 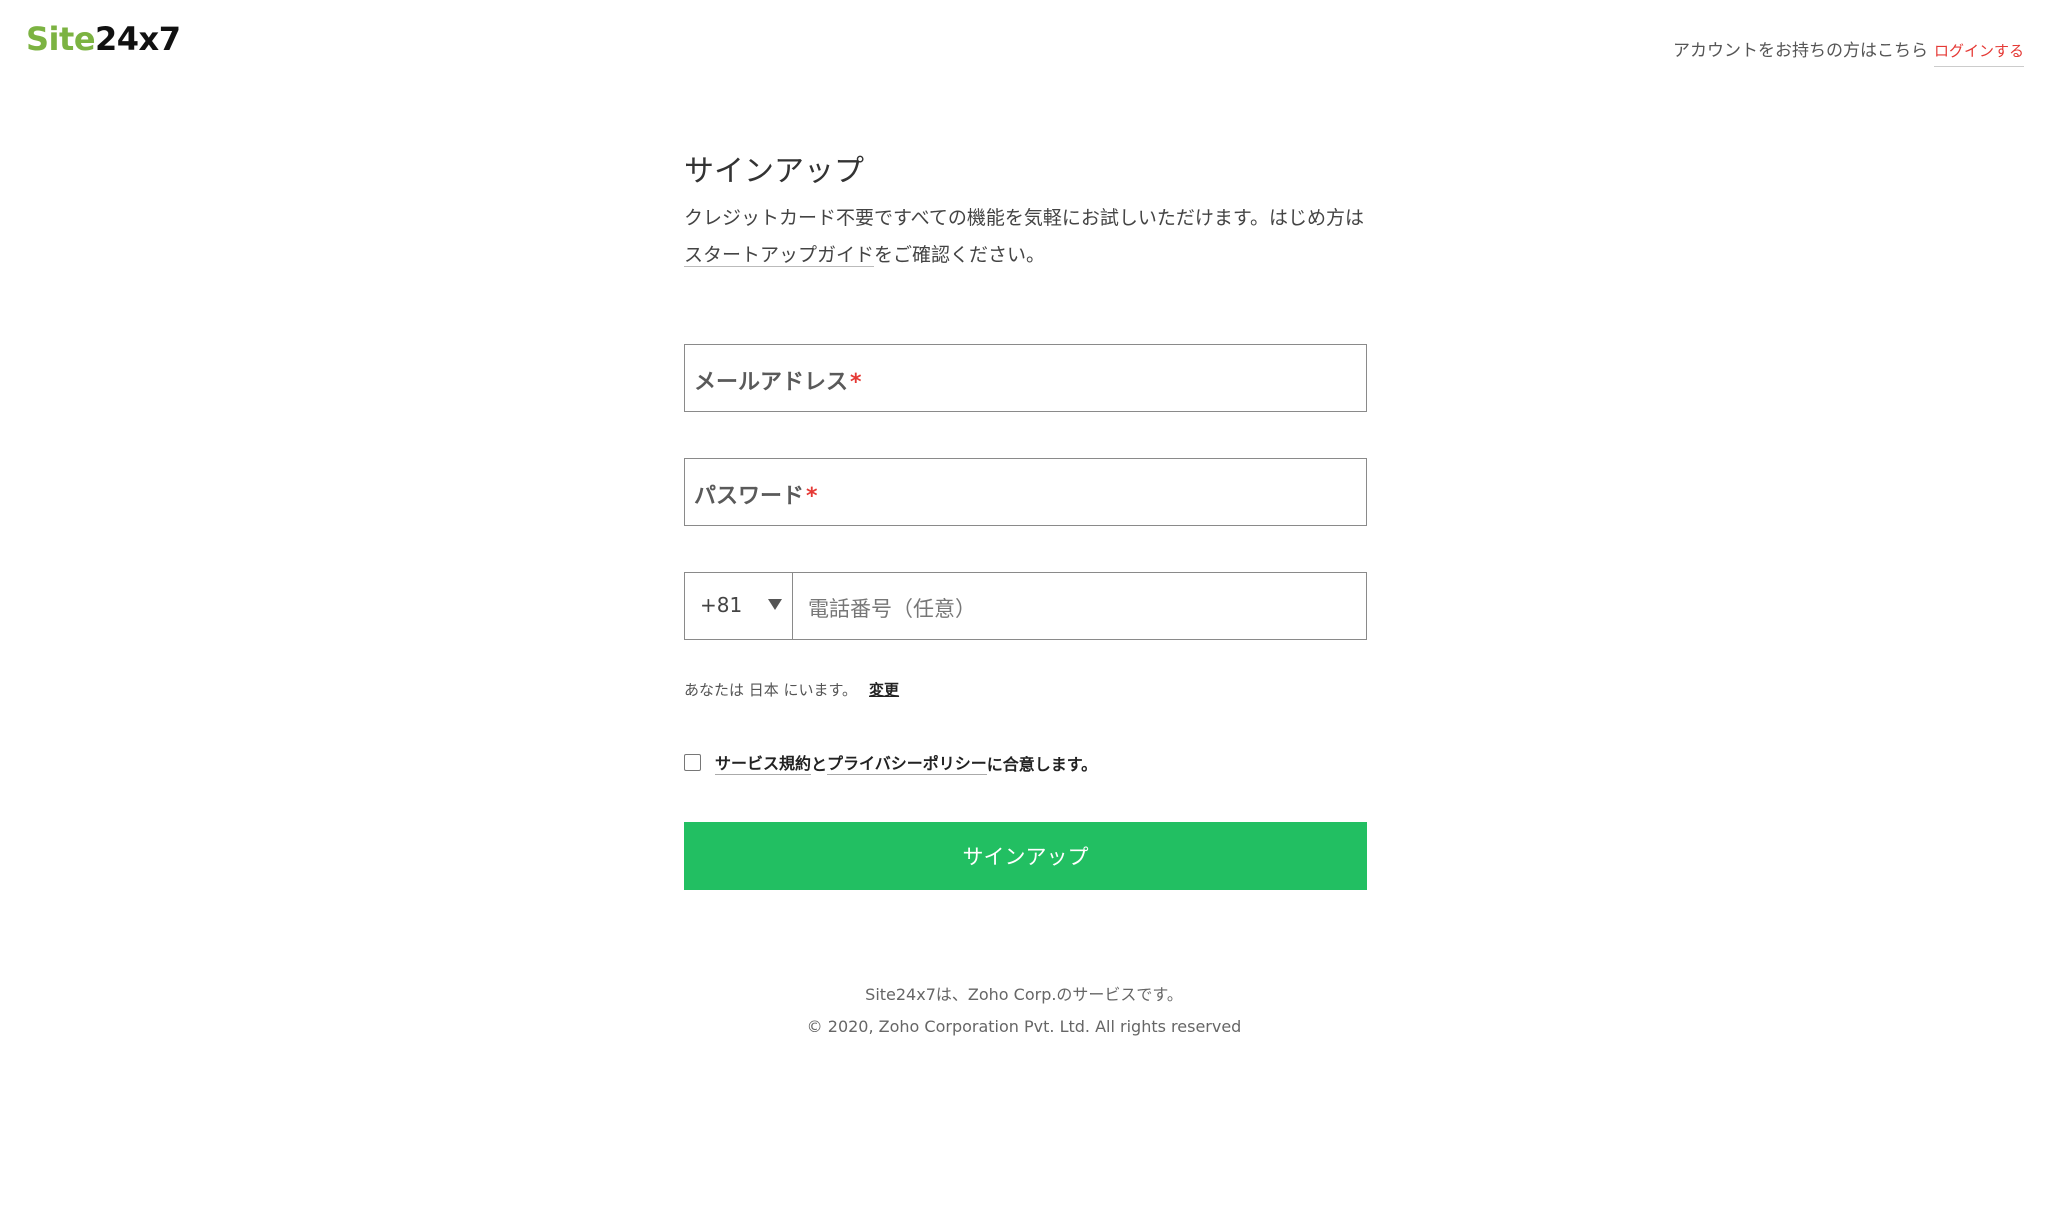 What do you see at coordinates (1978, 54) in the screenshot?
I see `login-link: ログインする` at bounding box center [1978, 54].